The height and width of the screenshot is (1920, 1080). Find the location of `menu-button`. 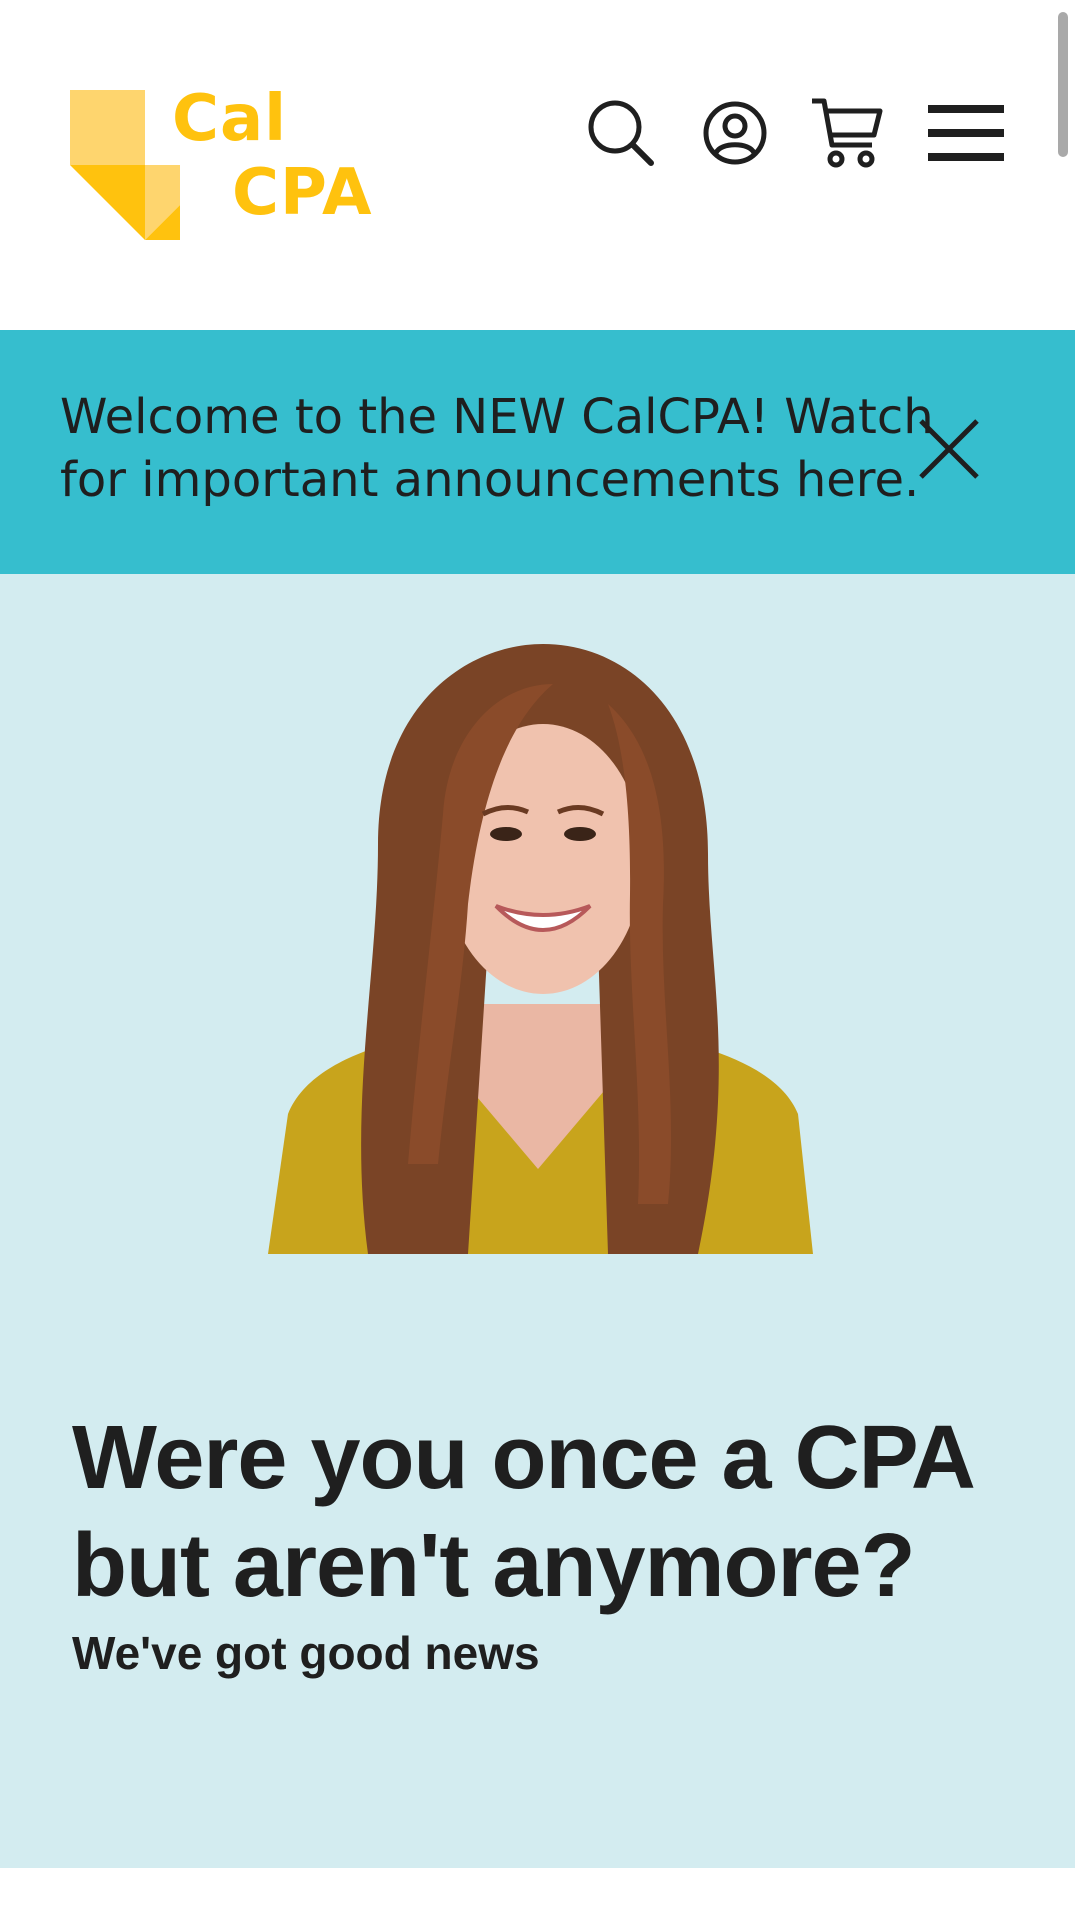

menu-button is located at coordinates (966, 133).